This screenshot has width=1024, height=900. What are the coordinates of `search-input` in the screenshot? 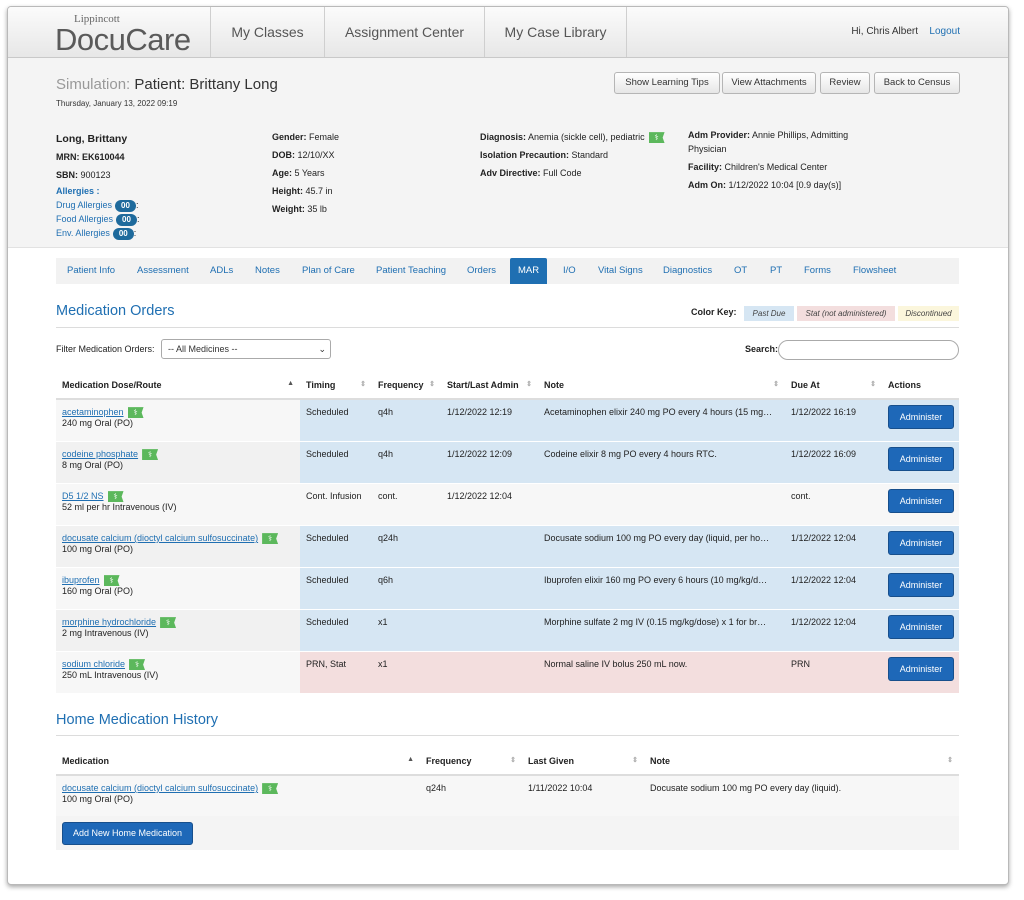 It's located at (868, 350).